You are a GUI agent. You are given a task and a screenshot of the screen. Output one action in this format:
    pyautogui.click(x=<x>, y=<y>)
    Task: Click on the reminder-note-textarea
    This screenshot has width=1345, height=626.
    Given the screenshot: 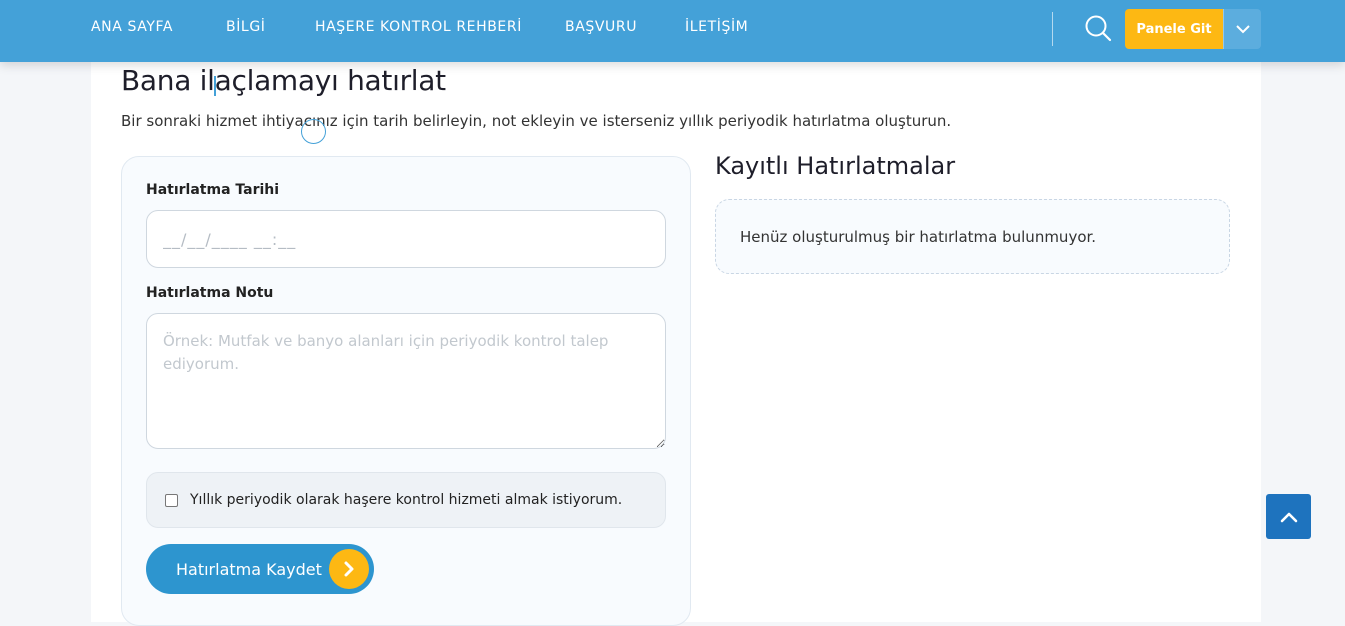 What is the action you would take?
    pyautogui.click(x=406, y=381)
    